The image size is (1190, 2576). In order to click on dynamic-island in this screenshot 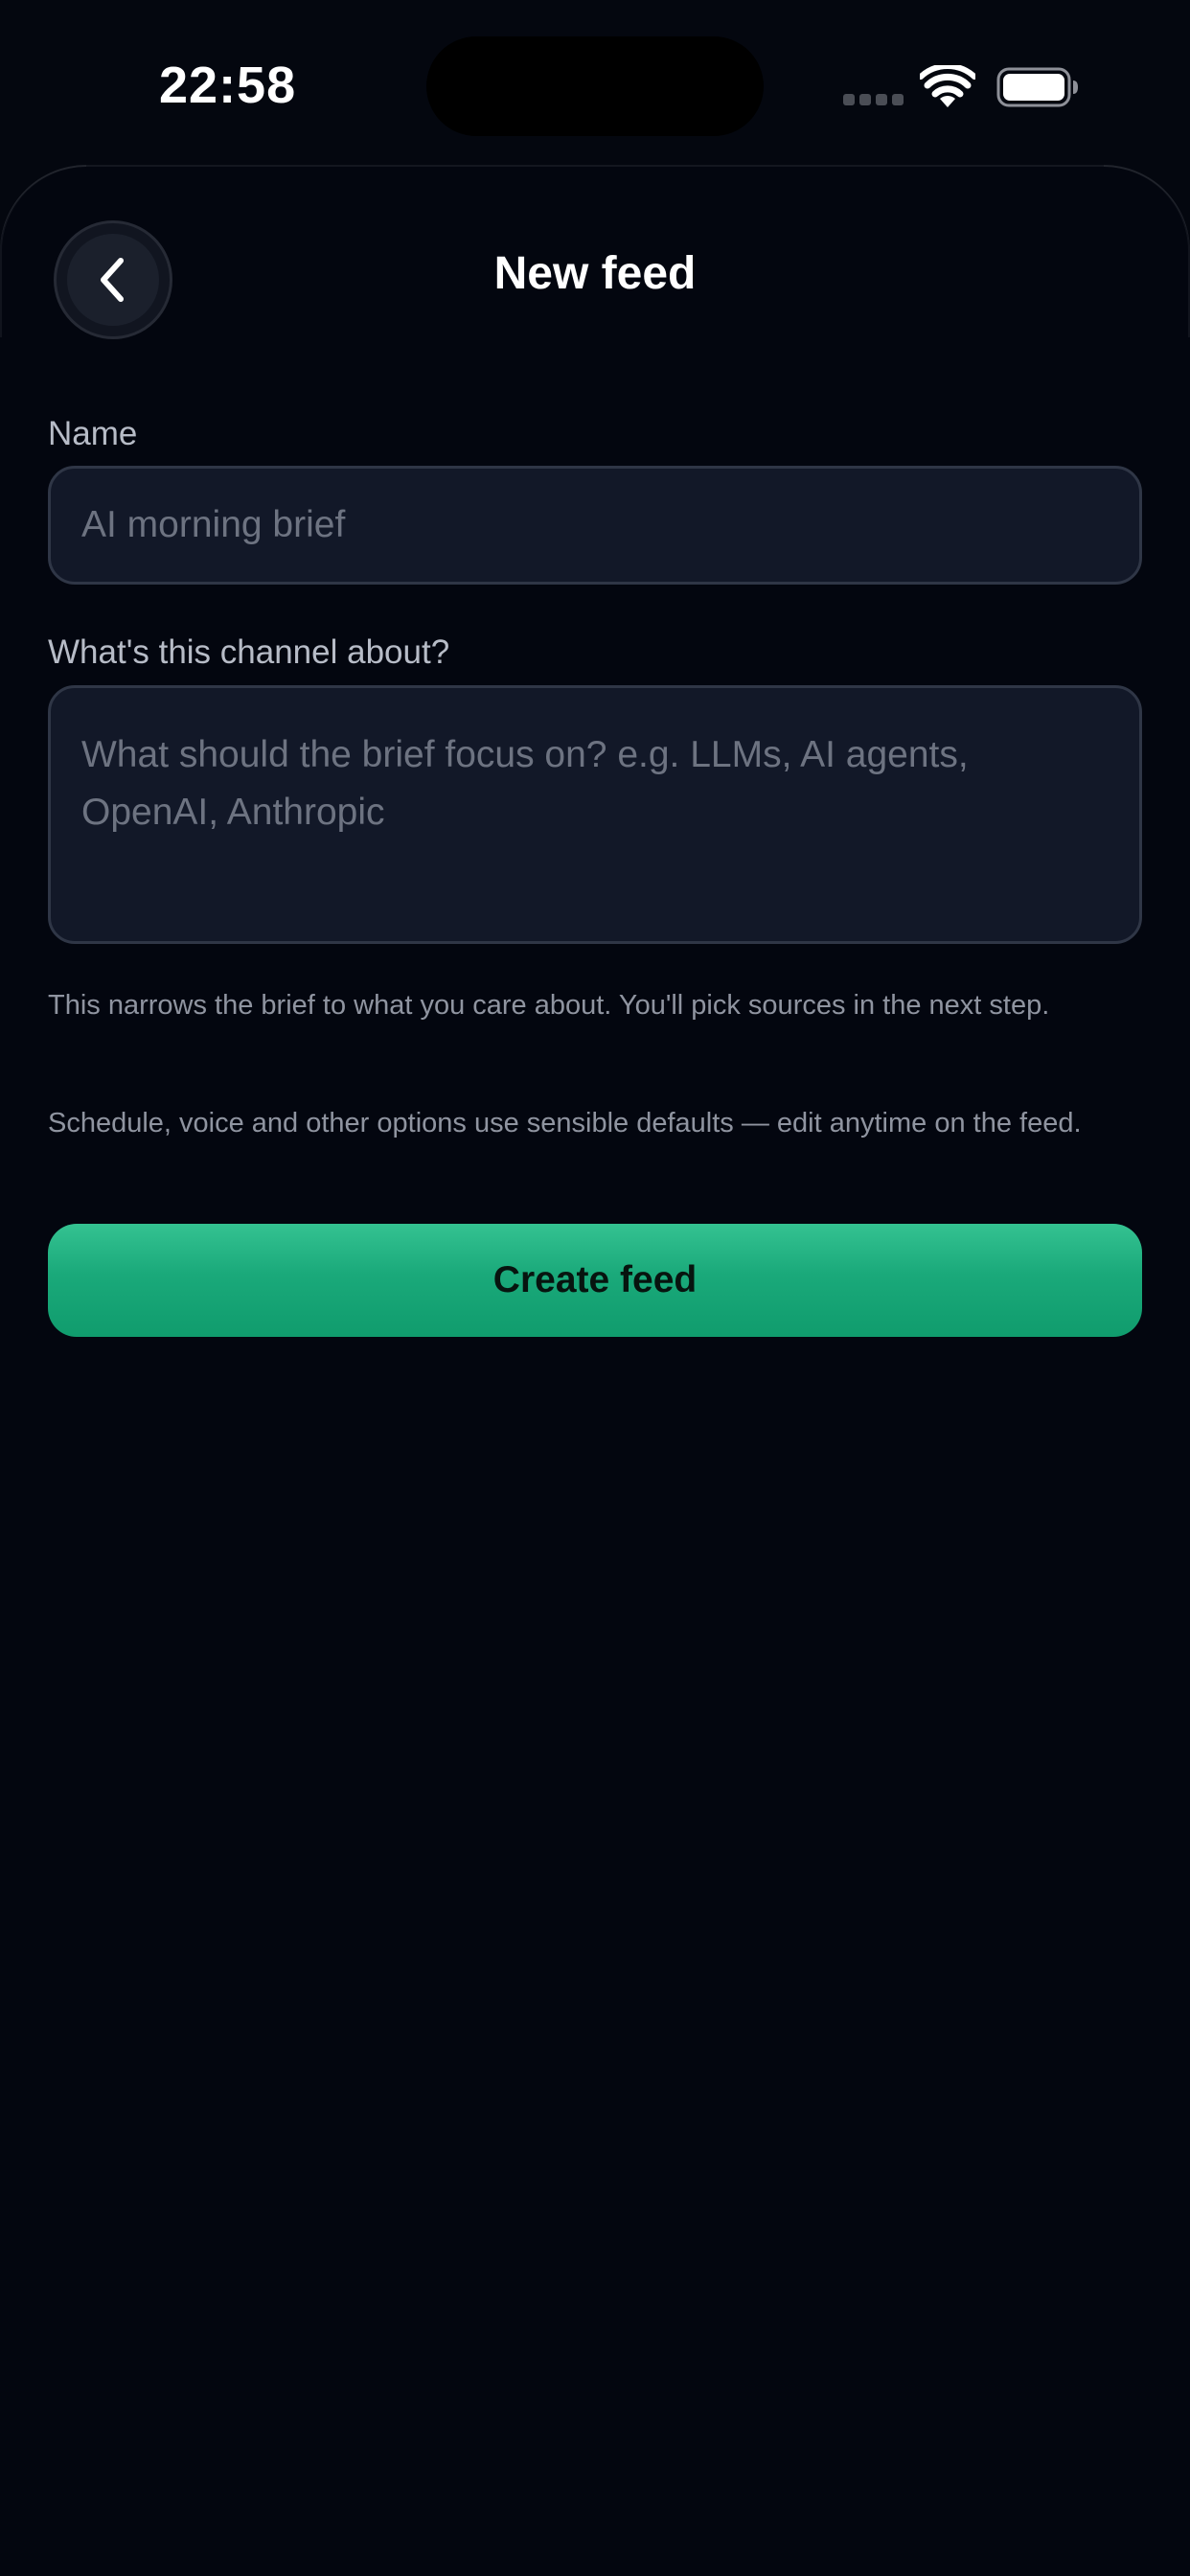, I will do `click(595, 86)`.